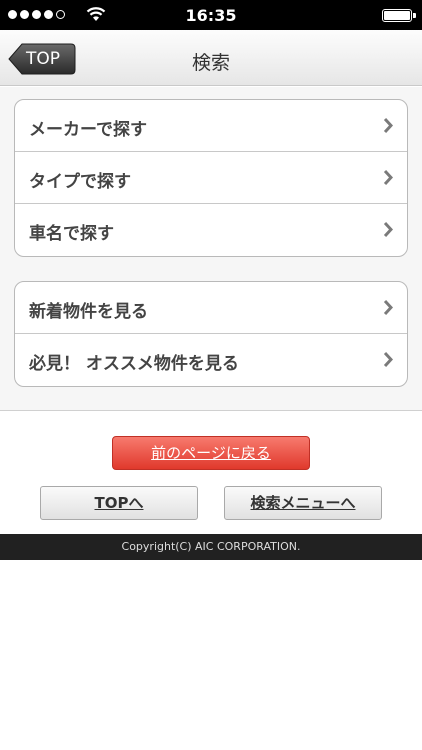 Image resolution: width=422 pixels, height=750 pixels. I want to click on battery-icon, so click(397, 15).